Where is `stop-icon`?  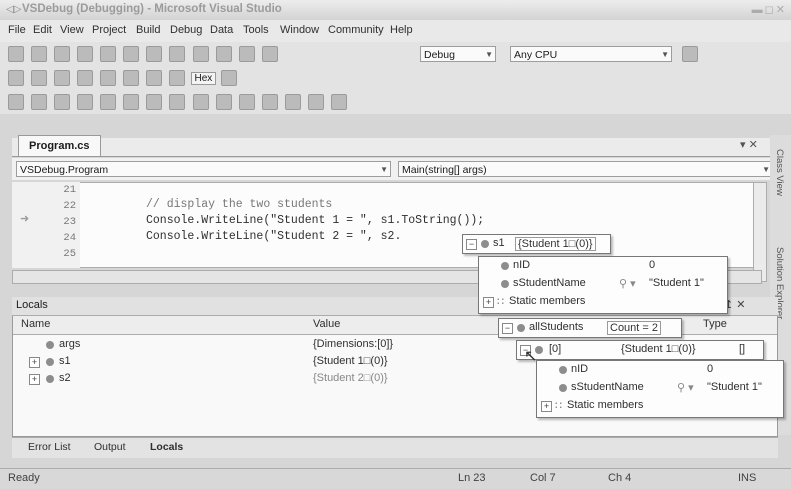
stop-icon is located at coordinates (62, 78).